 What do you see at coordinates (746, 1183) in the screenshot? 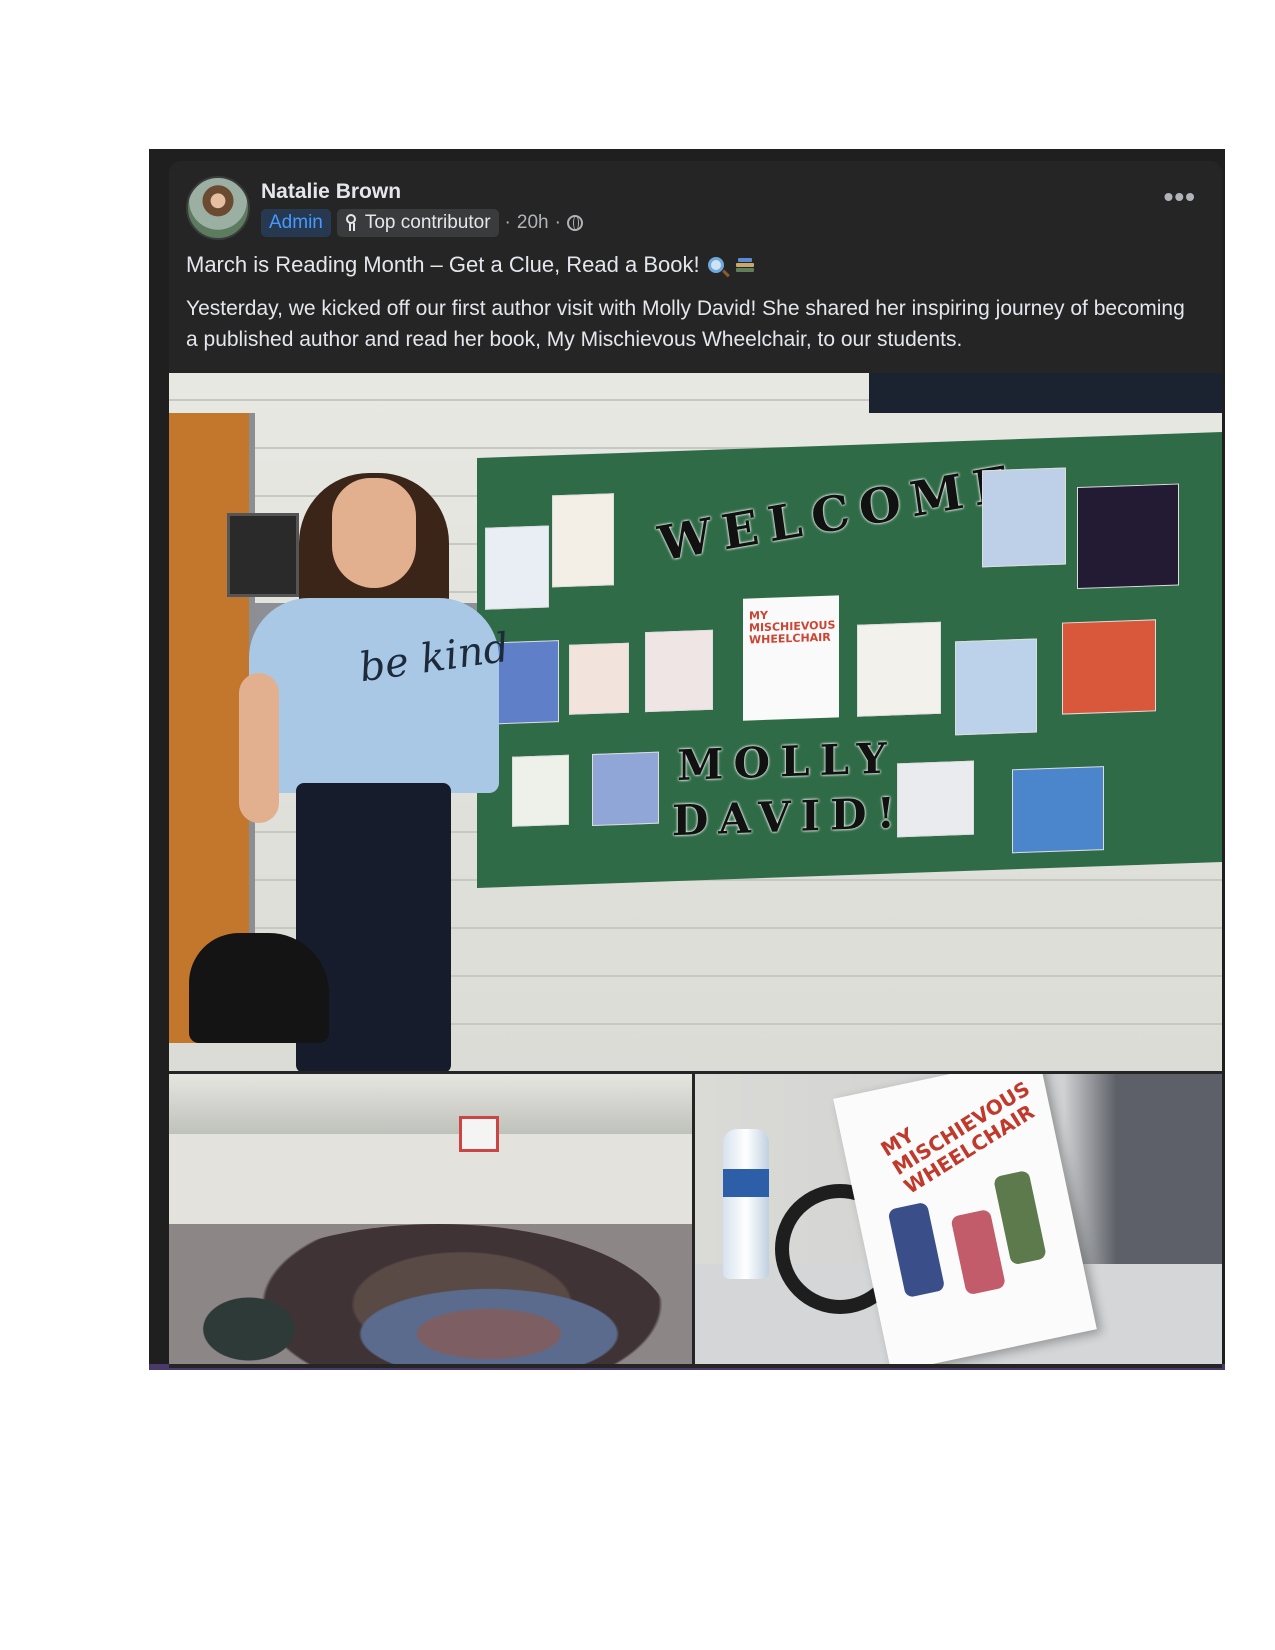
I see `bottle-label` at bounding box center [746, 1183].